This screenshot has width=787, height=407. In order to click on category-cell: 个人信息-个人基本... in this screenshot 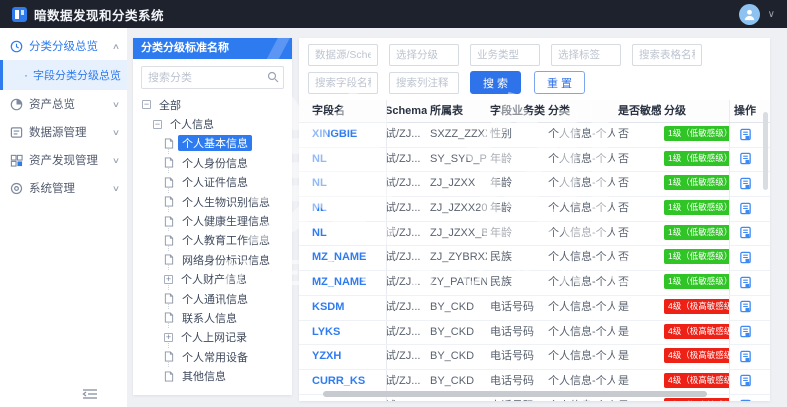, I will do `click(581, 183)`.